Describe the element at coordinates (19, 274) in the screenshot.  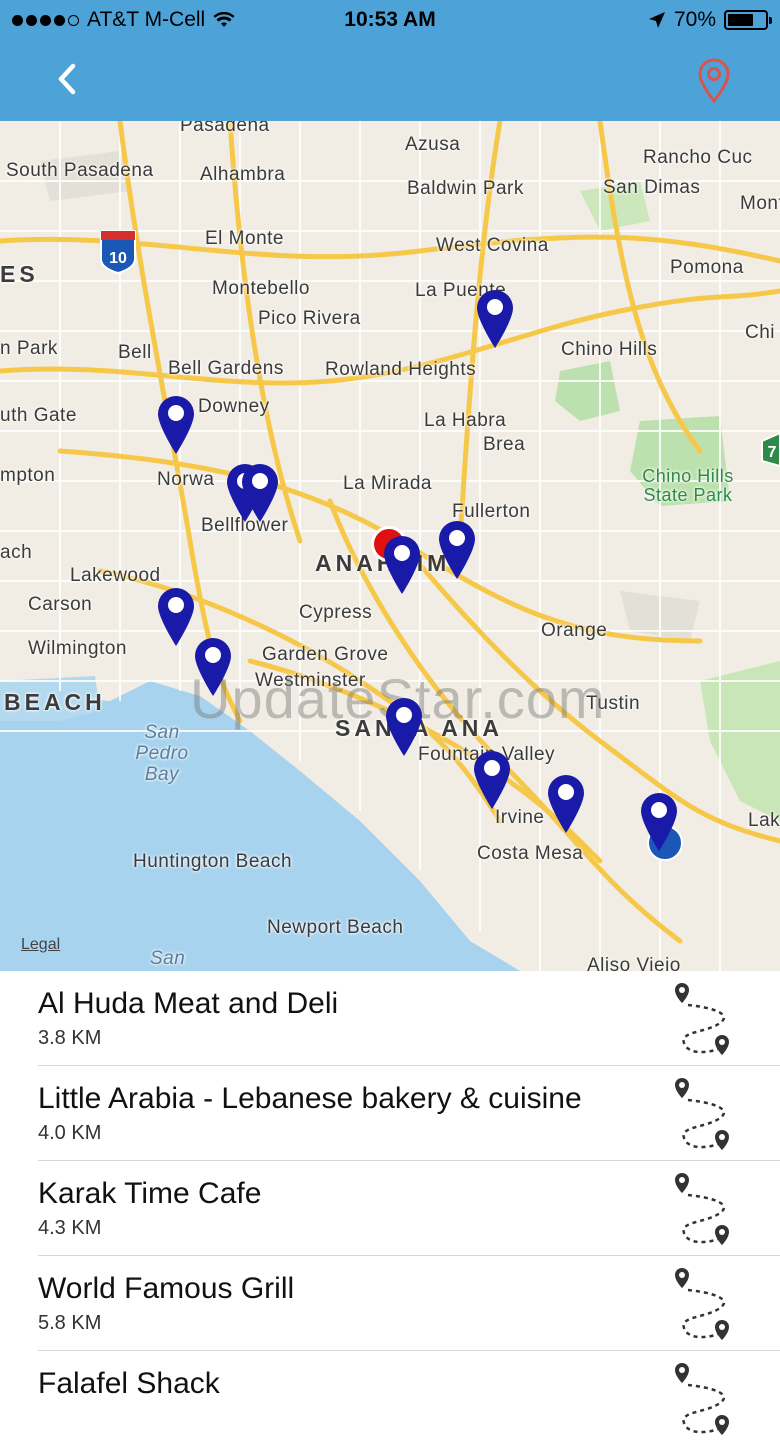
I see `map-city-label: ES` at that location.